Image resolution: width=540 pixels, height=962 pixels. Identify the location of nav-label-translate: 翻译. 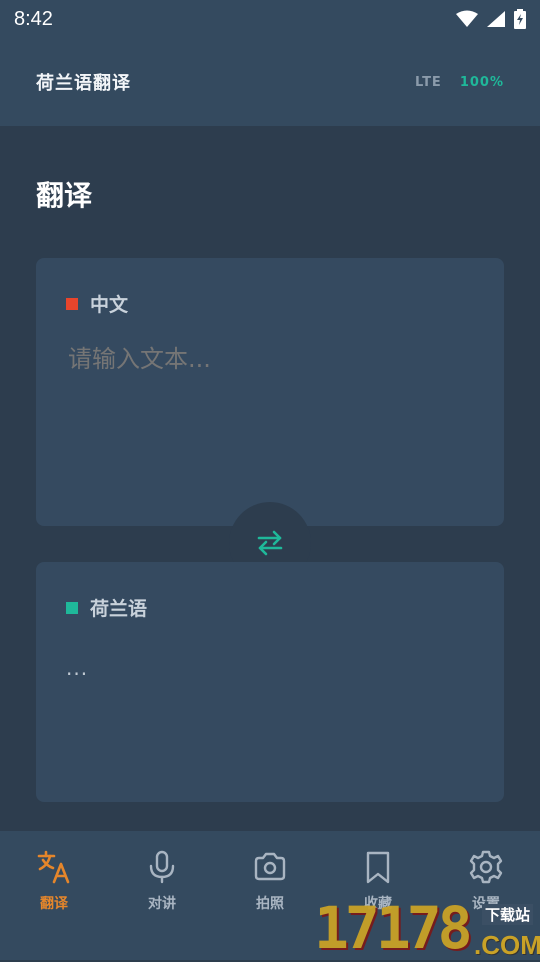
(54, 904).